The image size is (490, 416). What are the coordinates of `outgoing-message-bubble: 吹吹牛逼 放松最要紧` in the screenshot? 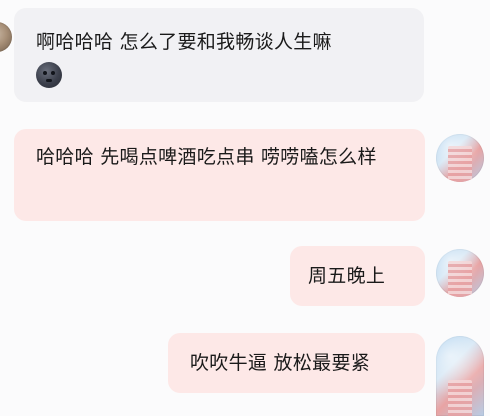 It's located at (296, 363).